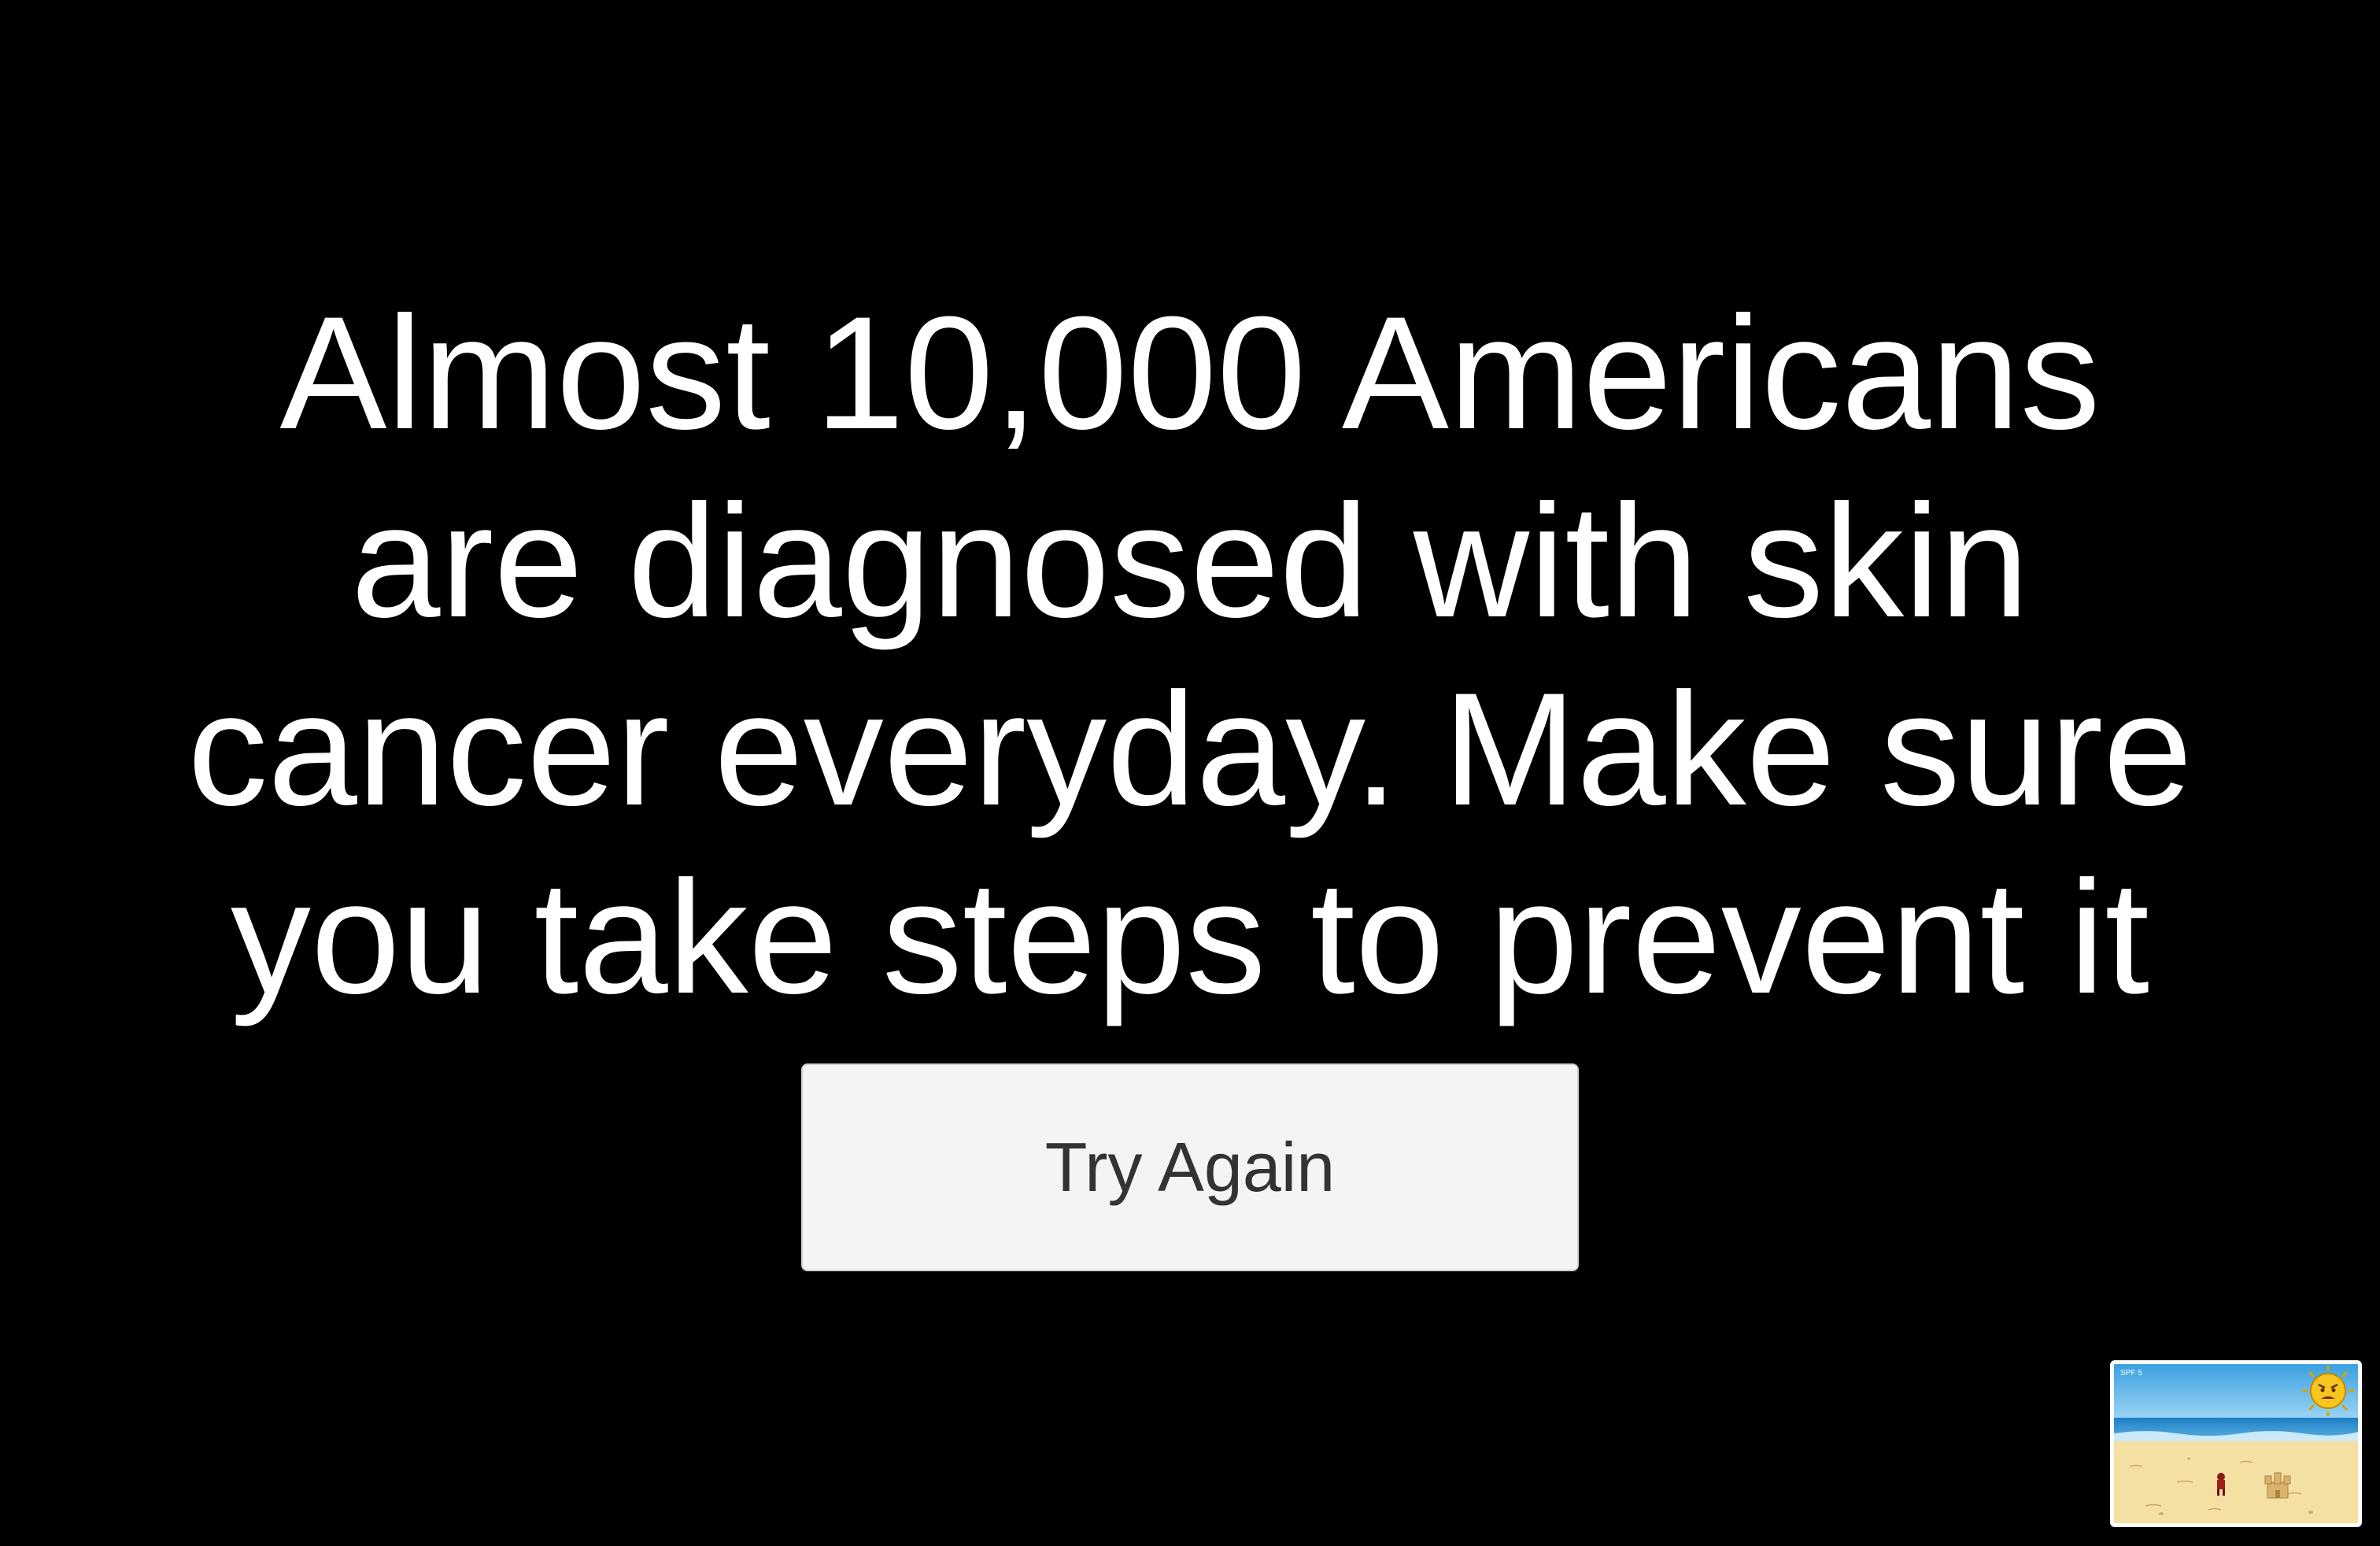 The width and height of the screenshot is (2380, 1546). Describe the element at coordinates (2277, 1486) in the screenshot. I see `sandcastle-icon` at that location.